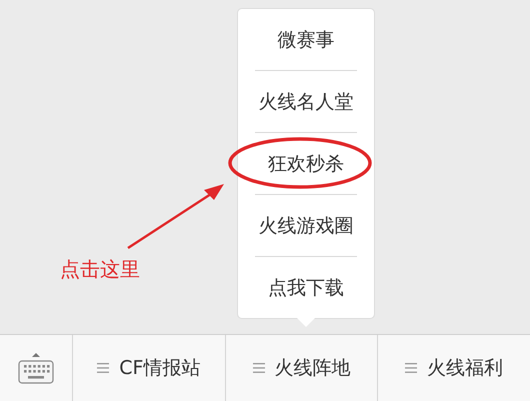 The width and height of the screenshot is (530, 401). Describe the element at coordinates (100, 269) in the screenshot. I see `annotation-label: 点击这里` at that location.